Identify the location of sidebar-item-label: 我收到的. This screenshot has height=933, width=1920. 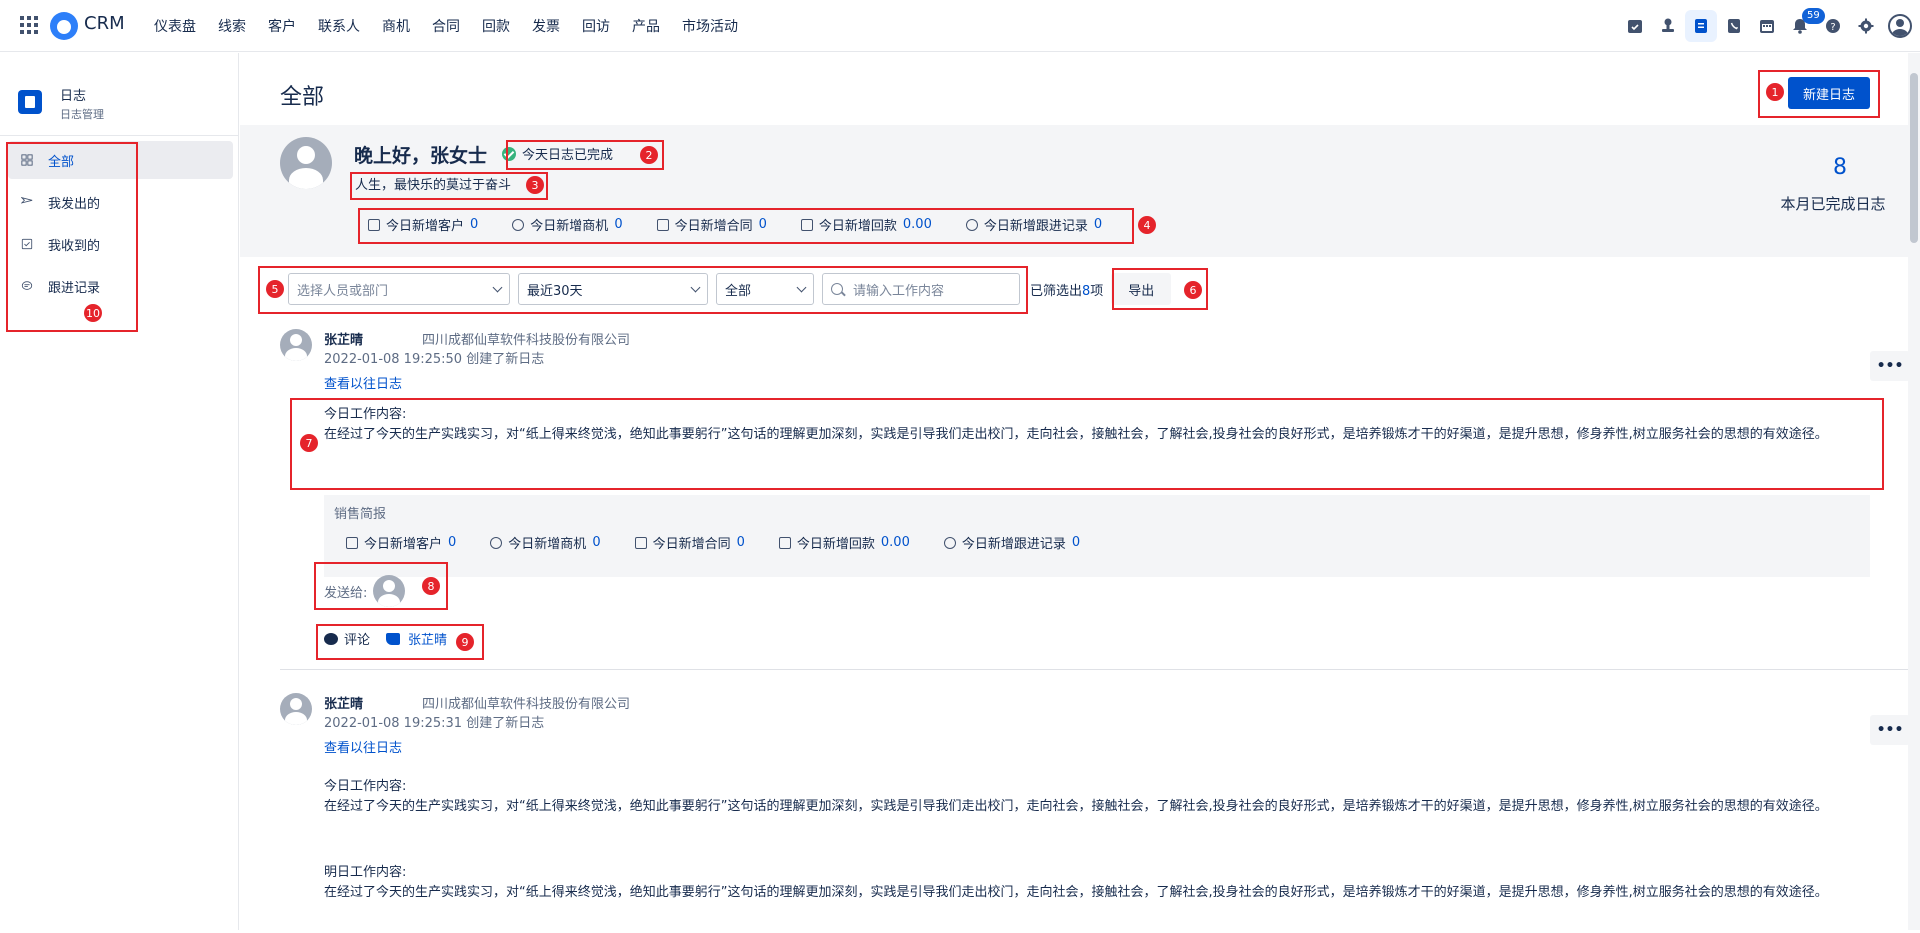
(74, 246).